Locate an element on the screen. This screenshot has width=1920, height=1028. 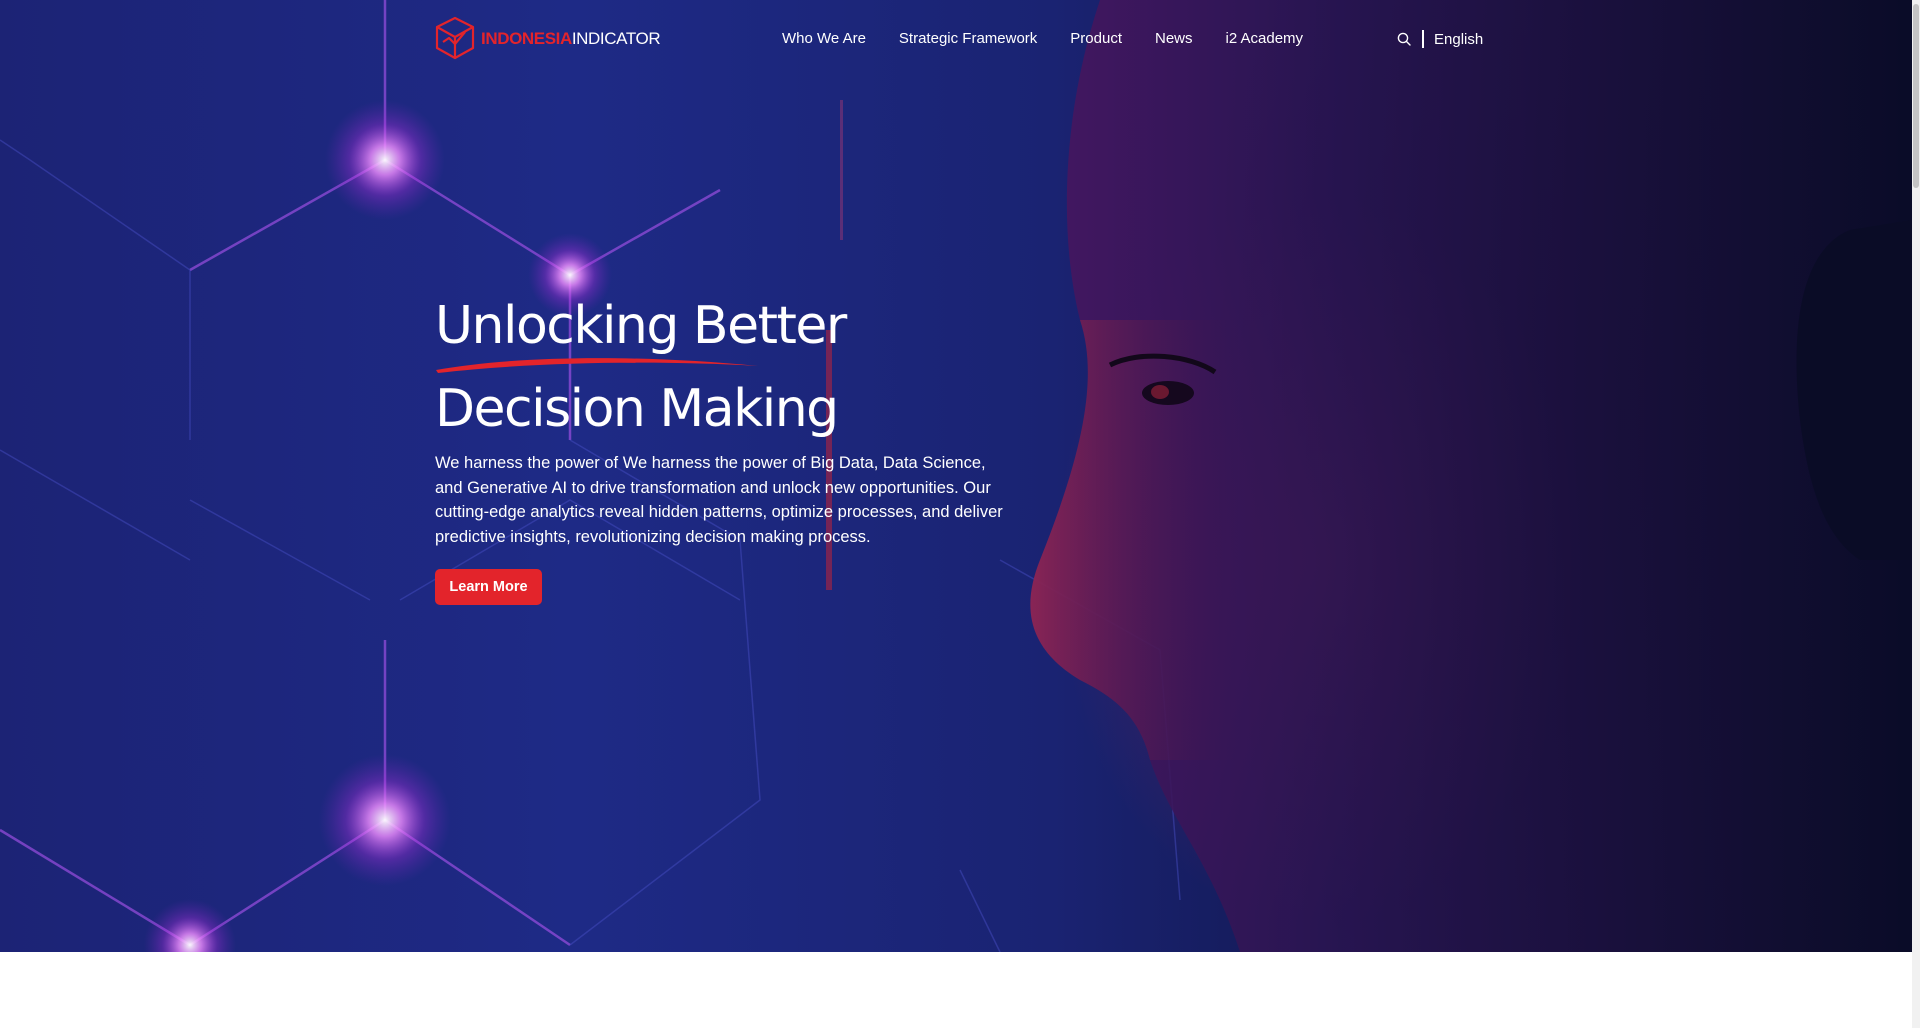
cube-logo-icon is located at coordinates (455, 38).